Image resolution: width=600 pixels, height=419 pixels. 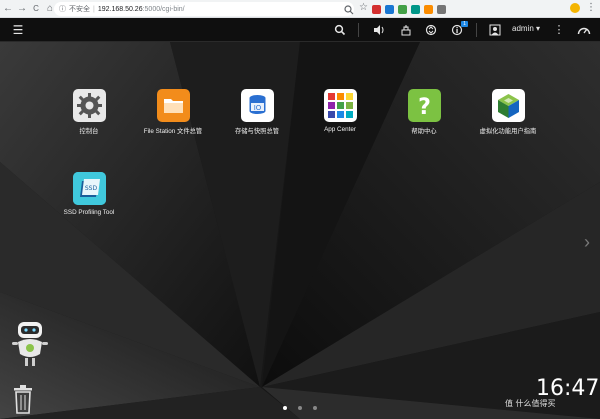 I want to click on storage-icon: IO, so click(x=257, y=105).